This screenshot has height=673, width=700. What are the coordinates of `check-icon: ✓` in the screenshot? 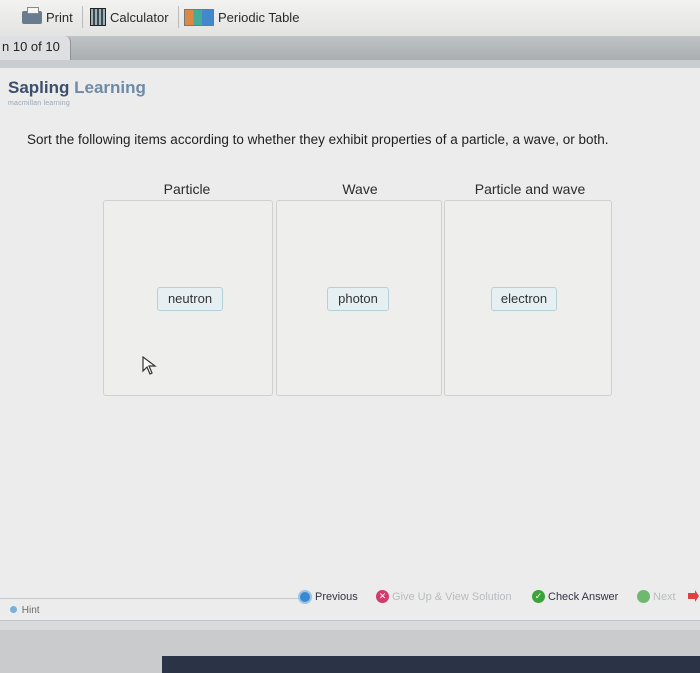 It's located at (538, 596).